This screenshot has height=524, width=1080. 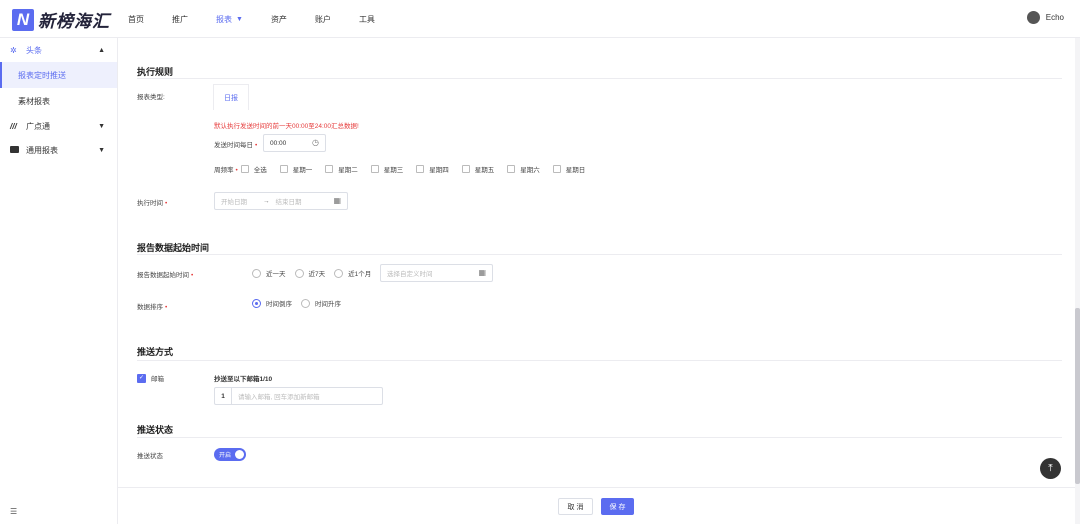 I want to click on start-date-input: 开始日期, so click(x=234, y=201).